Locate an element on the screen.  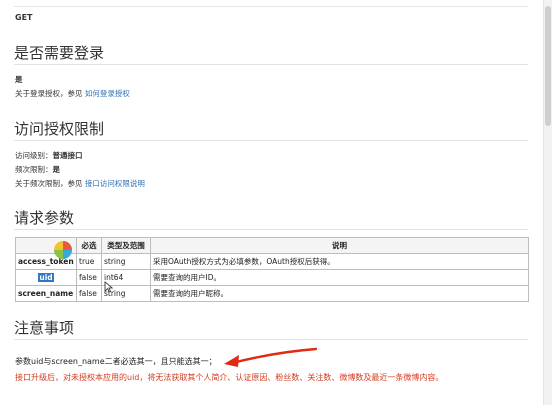
freq-limit-line: 频次限制：是 is located at coordinates (37, 169).